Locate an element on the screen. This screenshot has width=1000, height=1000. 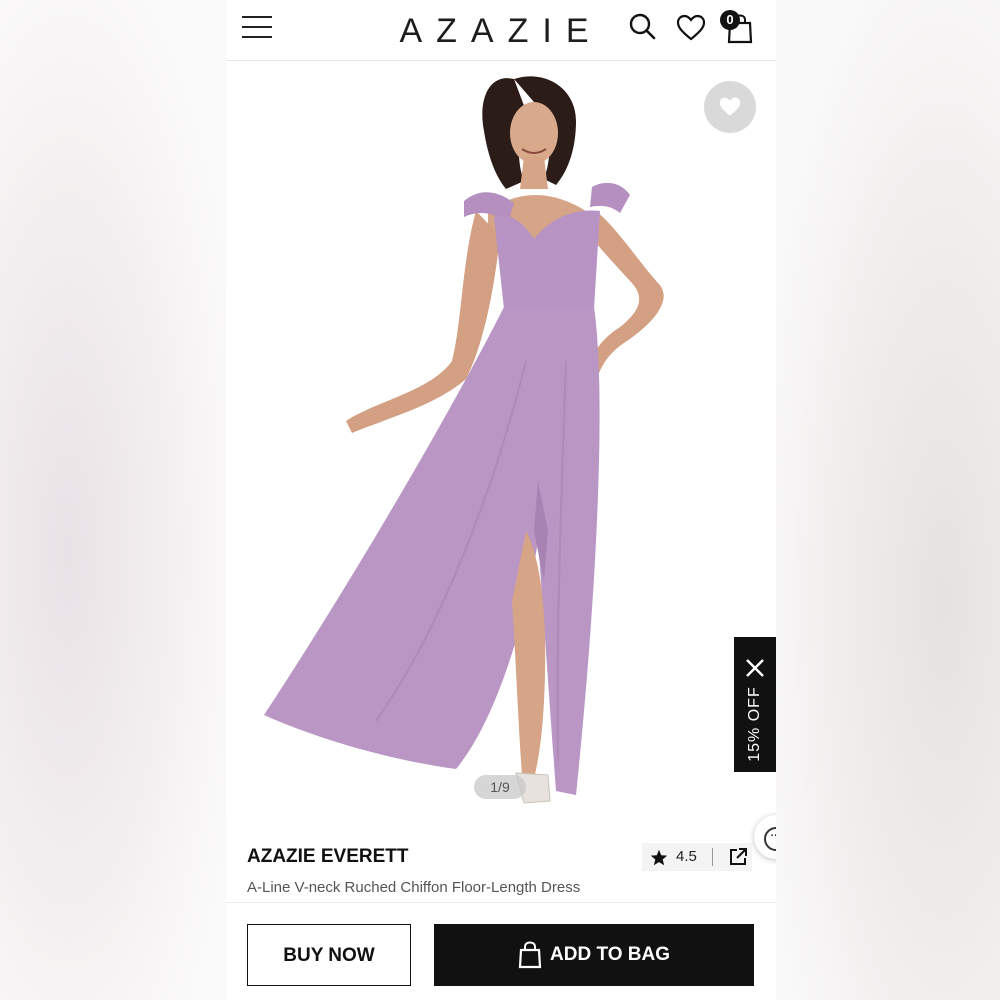
purchase-bar: BUY NOW ADD TO BAG is located at coordinates (501, 951).